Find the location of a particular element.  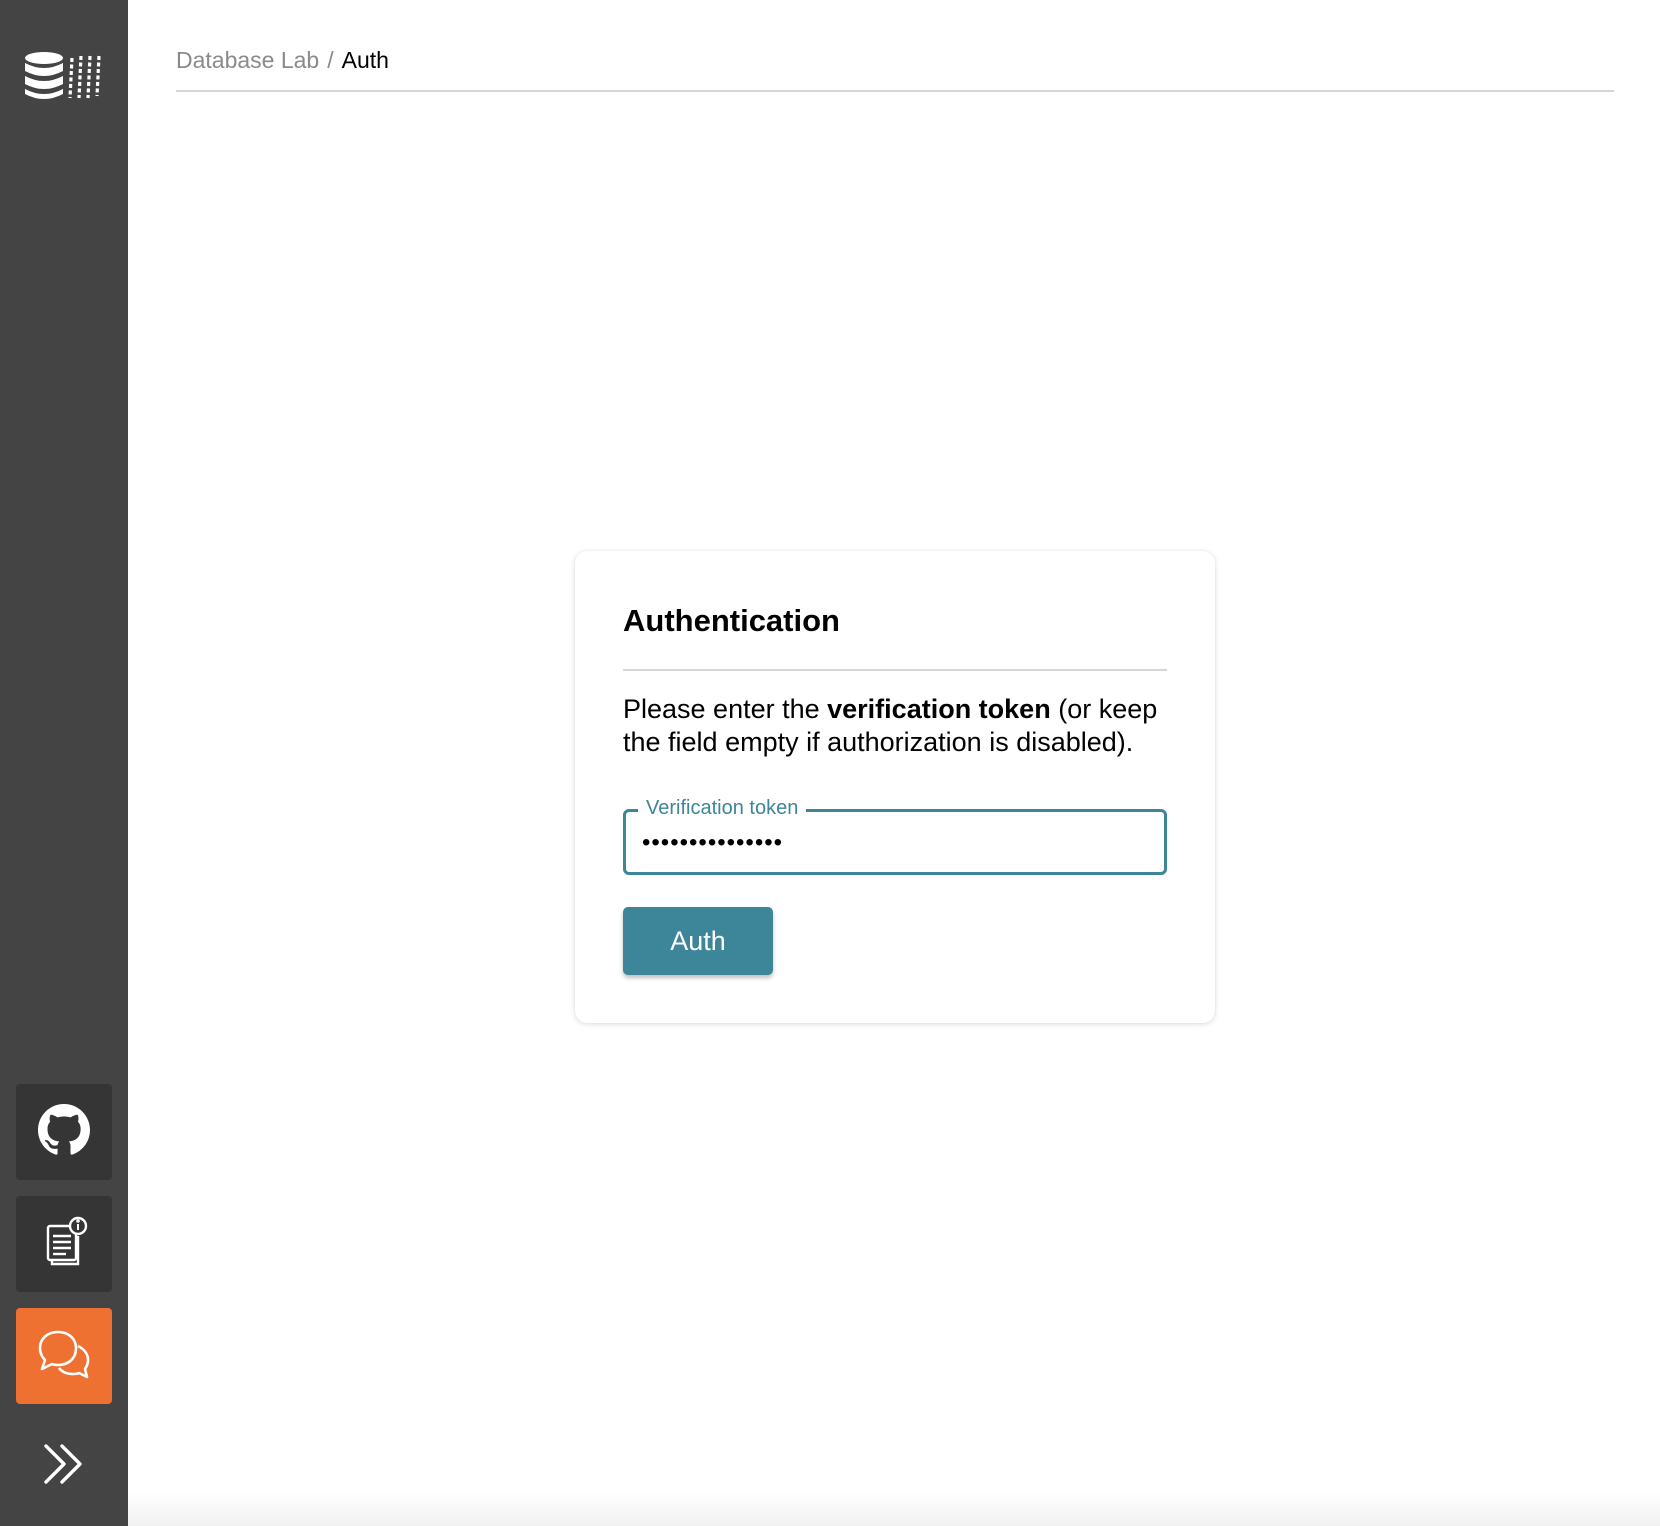

description-bold: verification token is located at coordinates (939, 709).